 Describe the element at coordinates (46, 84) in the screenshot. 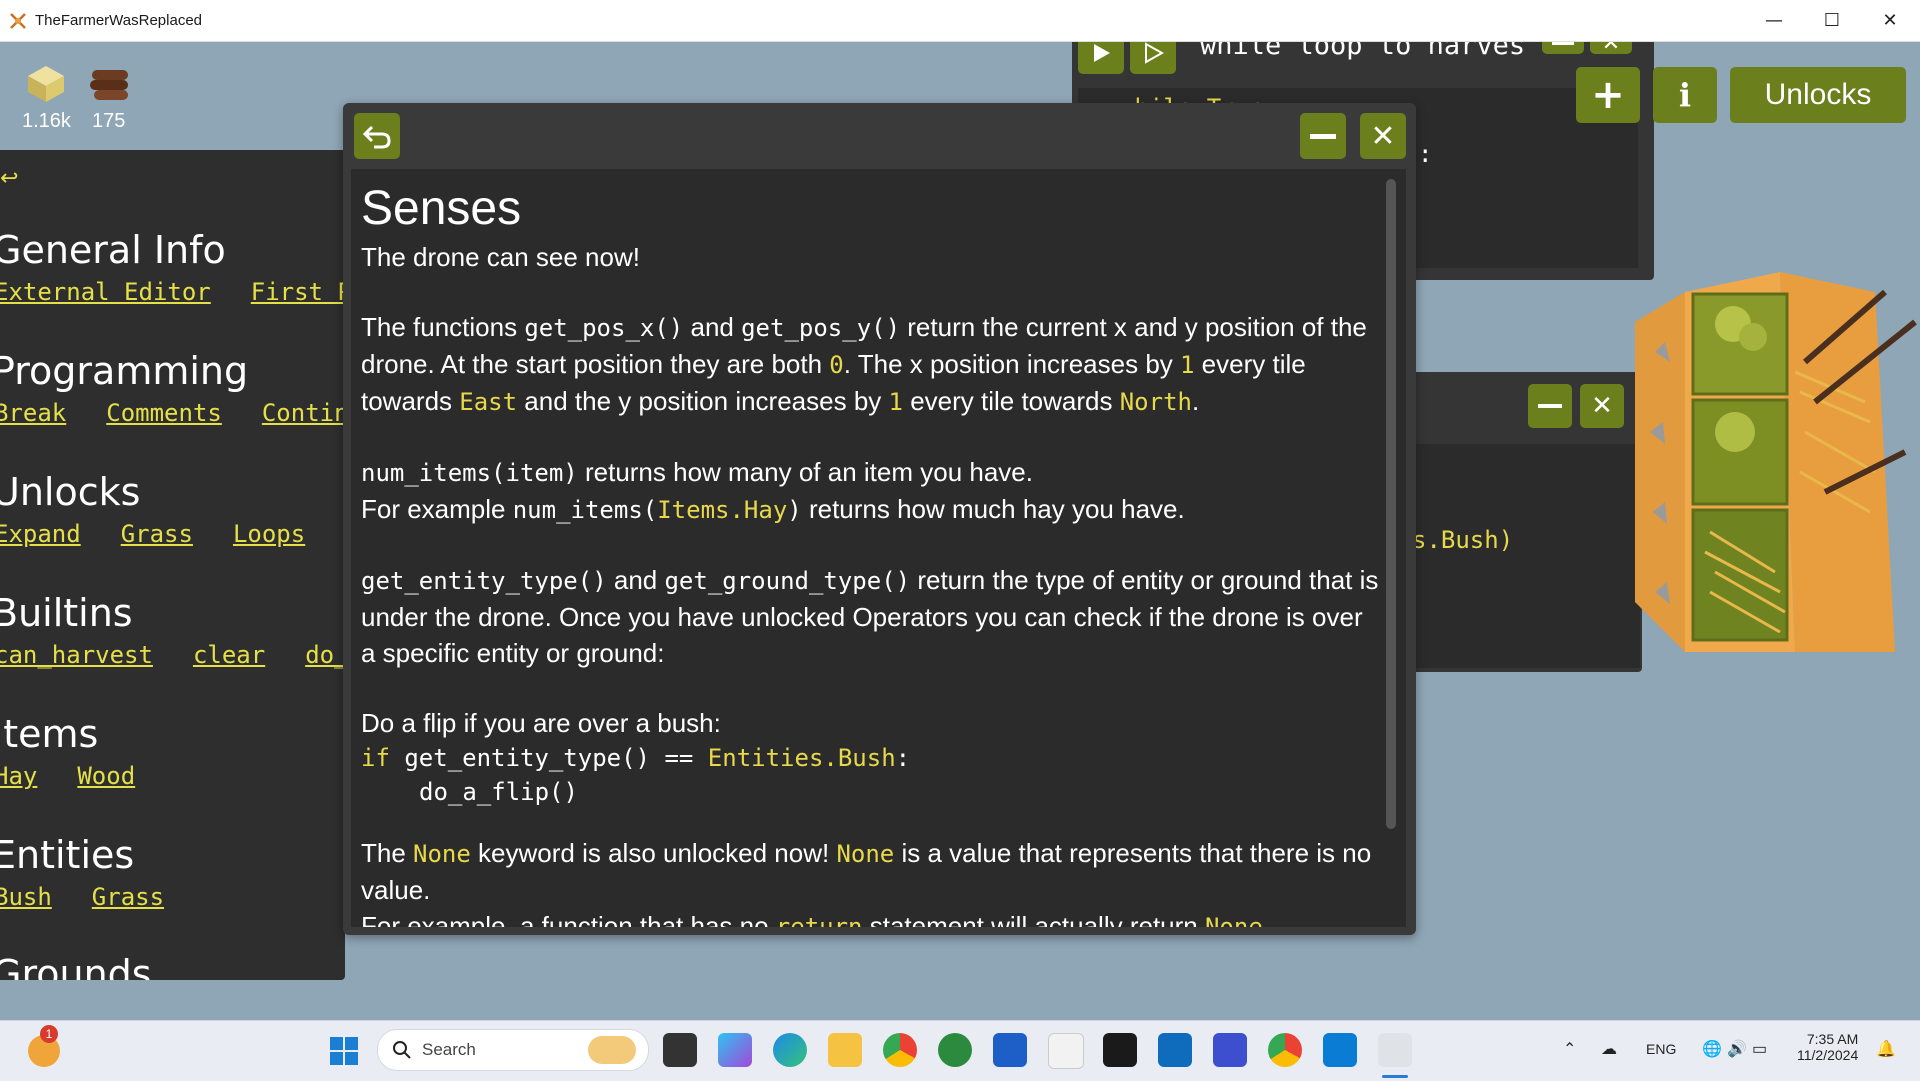

I see `hay-icon` at that location.